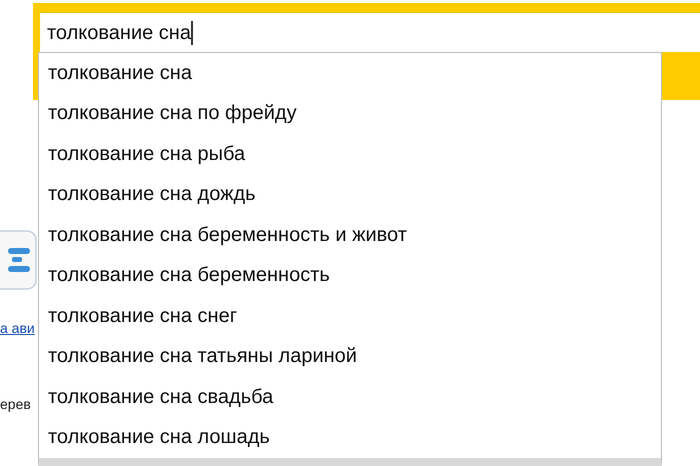 The height and width of the screenshot is (466, 700). Describe the element at coordinates (370, 32) in the screenshot. I see `search-field: толкование сна` at that location.